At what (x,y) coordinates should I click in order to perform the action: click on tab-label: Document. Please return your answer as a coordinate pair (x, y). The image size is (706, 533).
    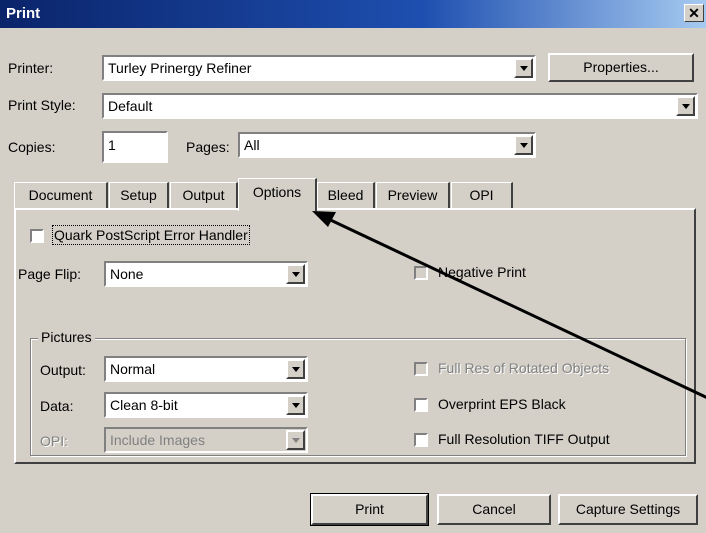
    Looking at the image, I should click on (60, 195).